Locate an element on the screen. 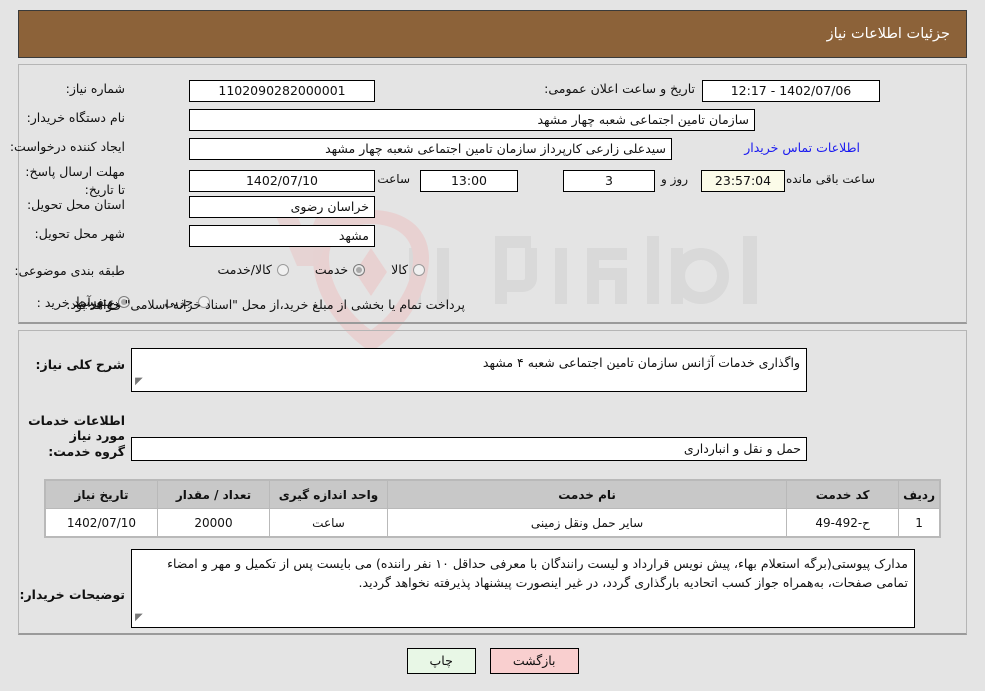  buyer-org-row: نام دستگاه خریدار: is located at coordinates (76, 118).